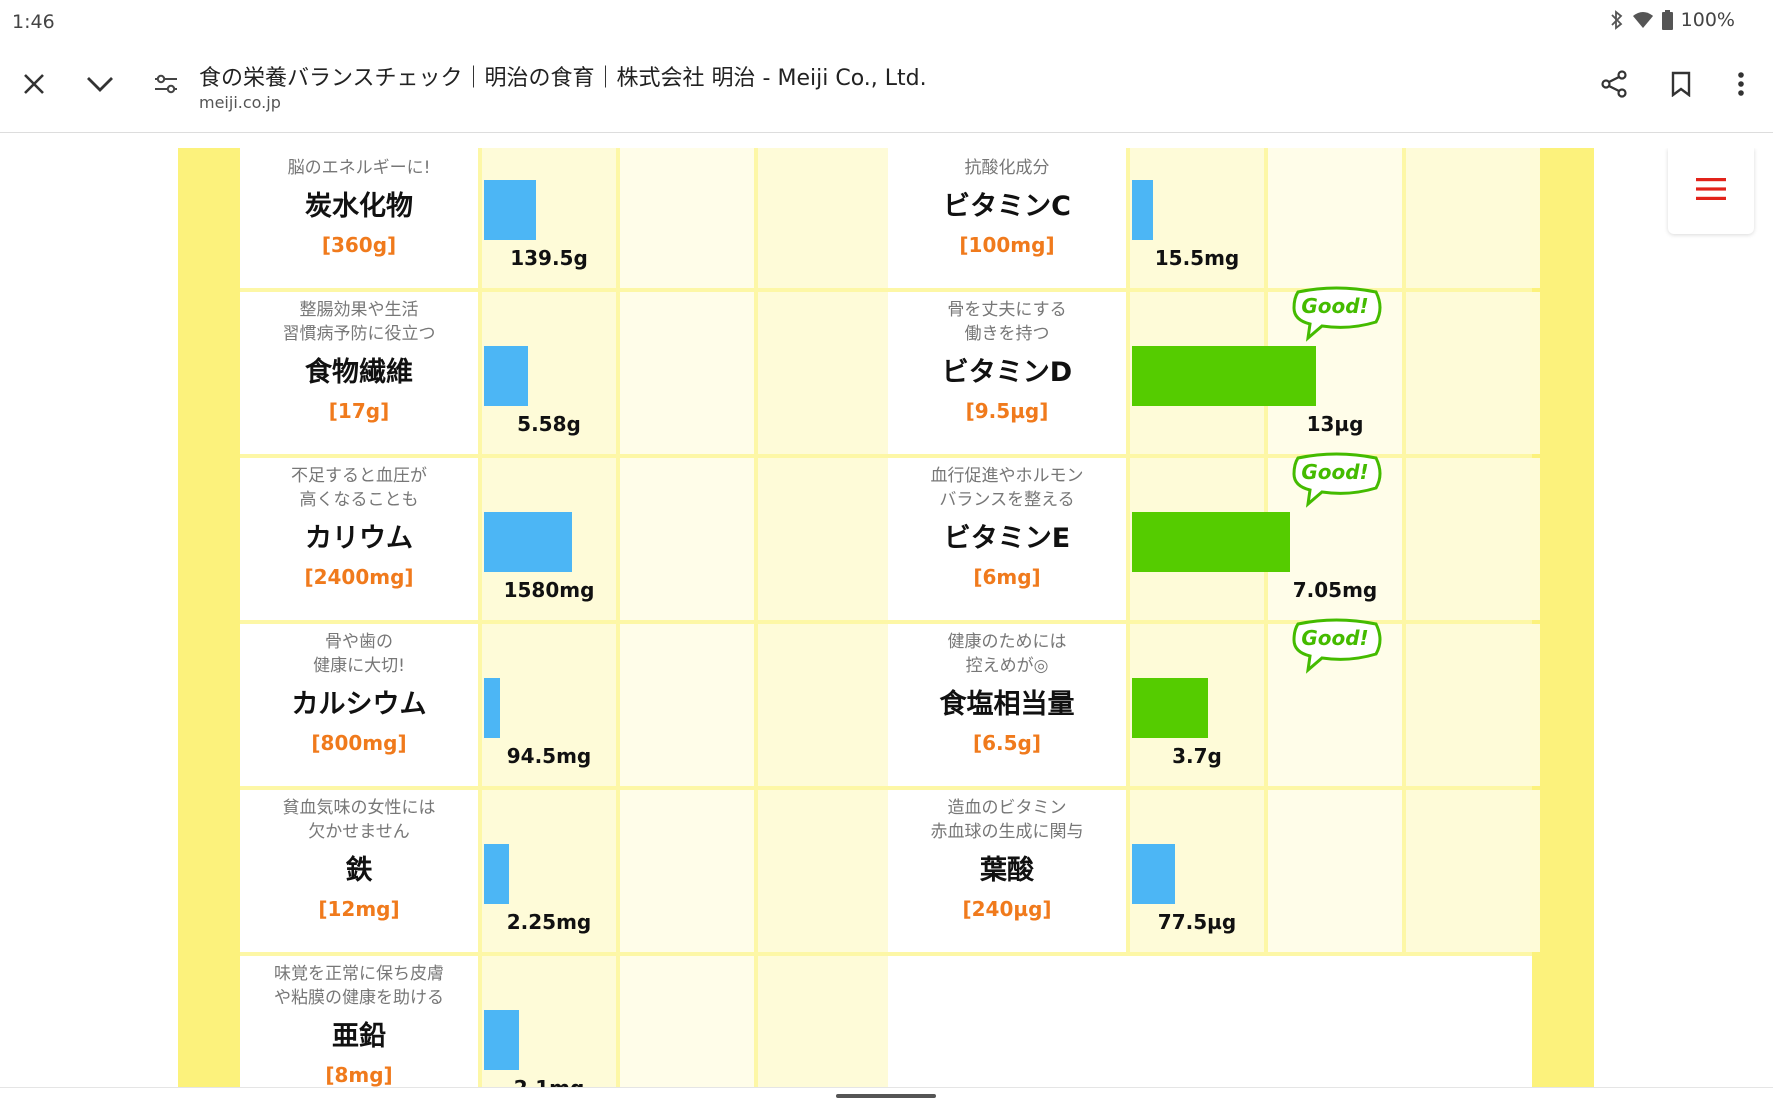 The height and width of the screenshot is (1108, 1773). What do you see at coordinates (359, 245) in the screenshot?
I see `nutrient-required-amount: [360g]` at bounding box center [359, 245].